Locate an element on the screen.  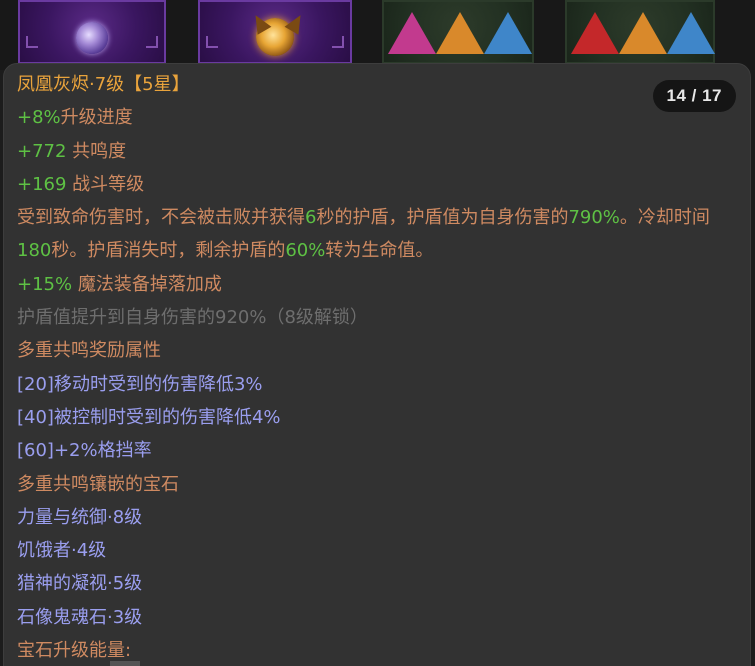
horizontal-scrollbar-thumb is located at coordinates (125, 663).